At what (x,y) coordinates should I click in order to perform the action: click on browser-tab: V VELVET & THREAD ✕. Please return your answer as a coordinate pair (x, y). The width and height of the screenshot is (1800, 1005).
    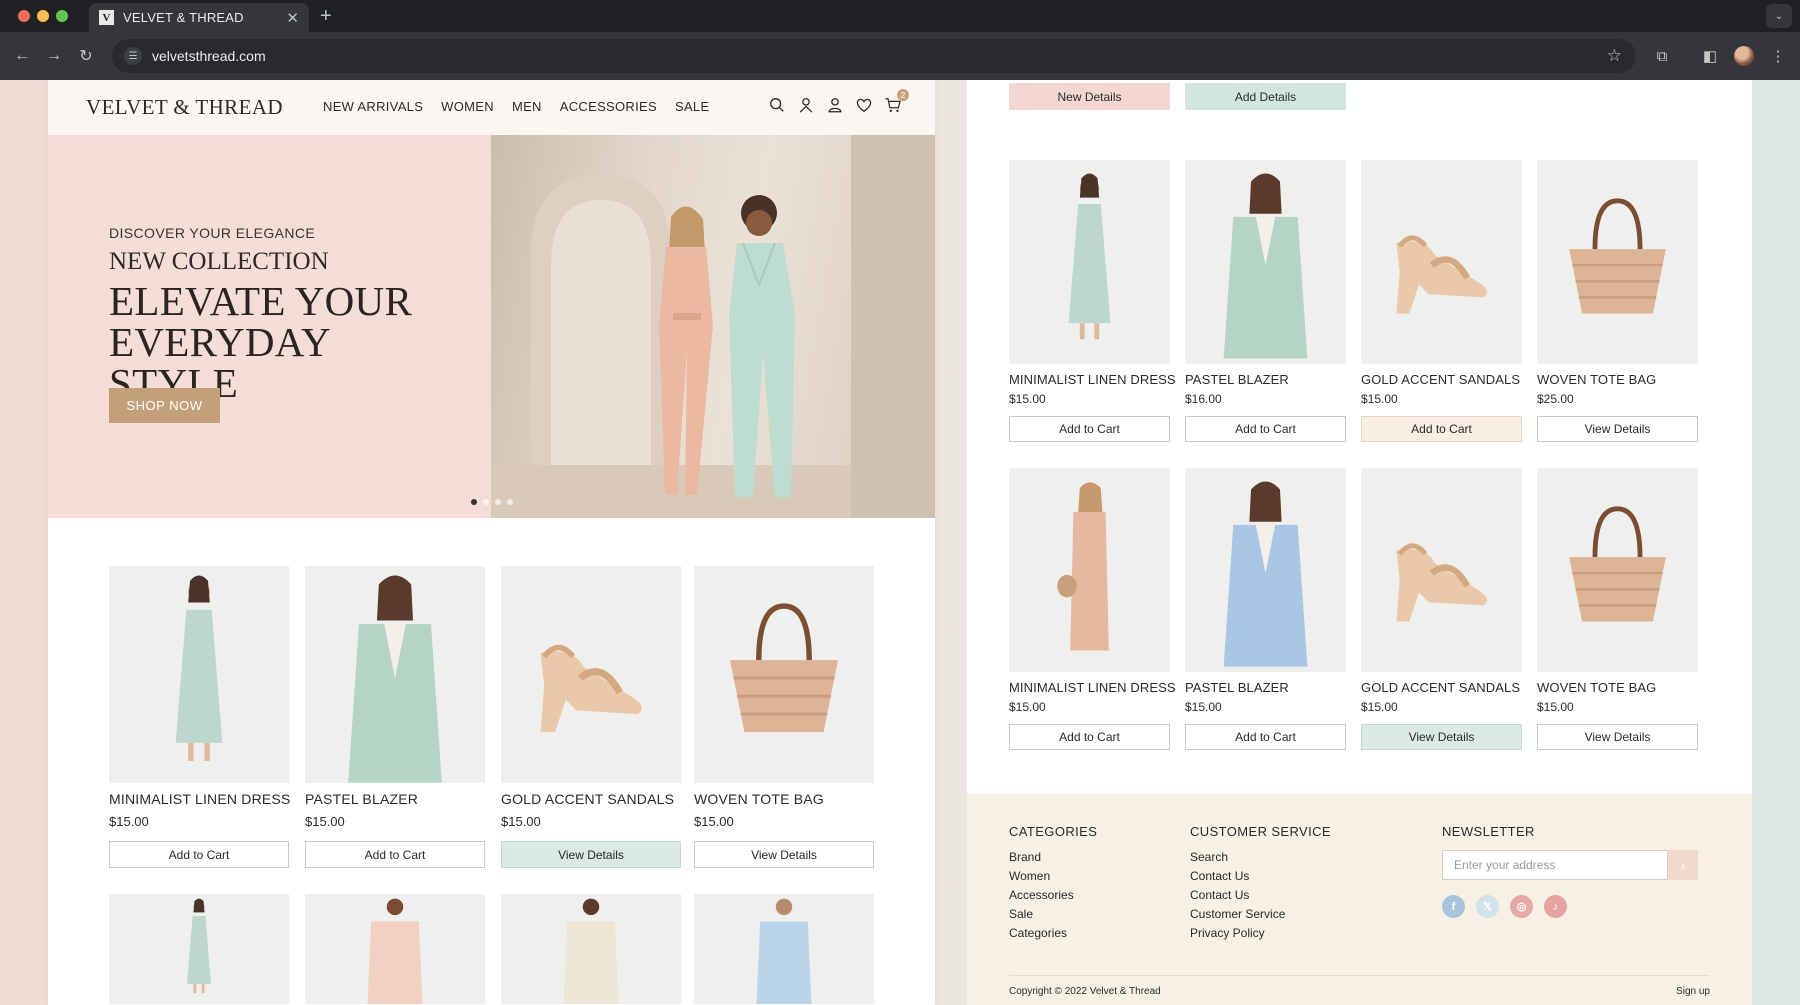
    Looking at the image, I should click on (199, 17).